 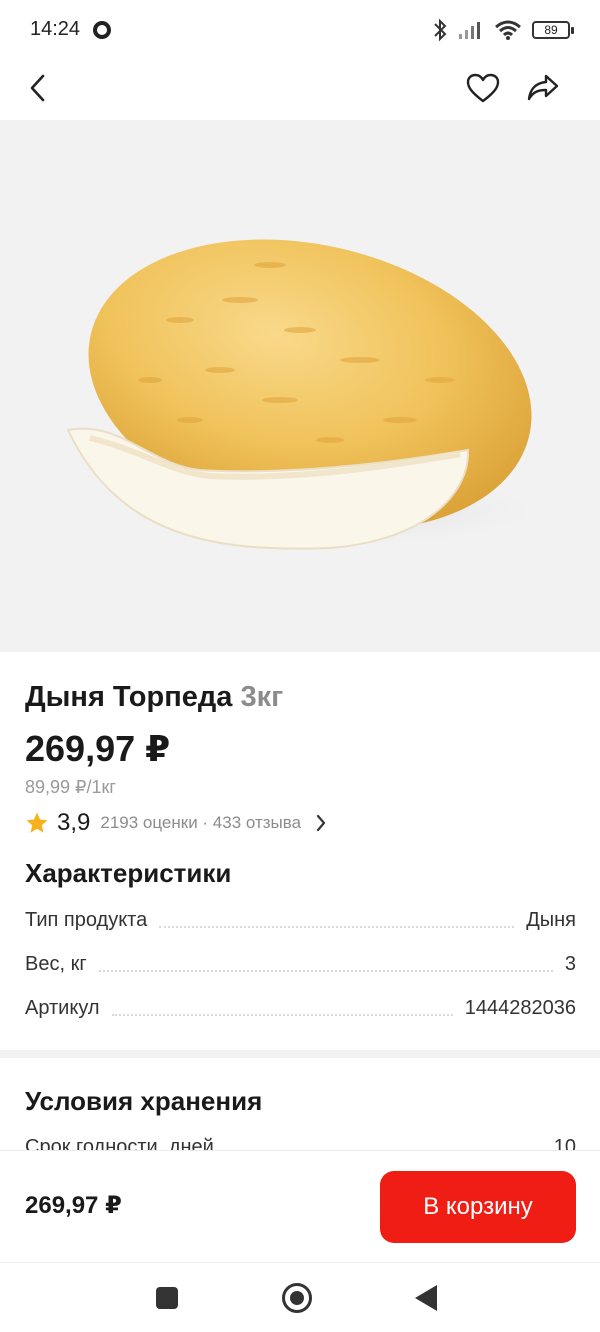 I want to click on product-name: Дыня Торпеда, so click(x=129, y=697).